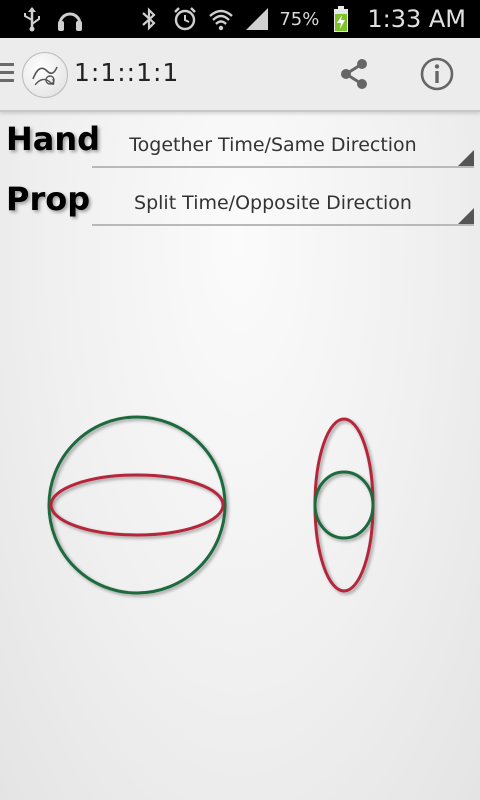 This screenshot has height=800, width=480. What do you see at coordinates (240, 75) in the screenshot?
I see `action-bar: 1:1::1:1` at bounding box center [240, 75].